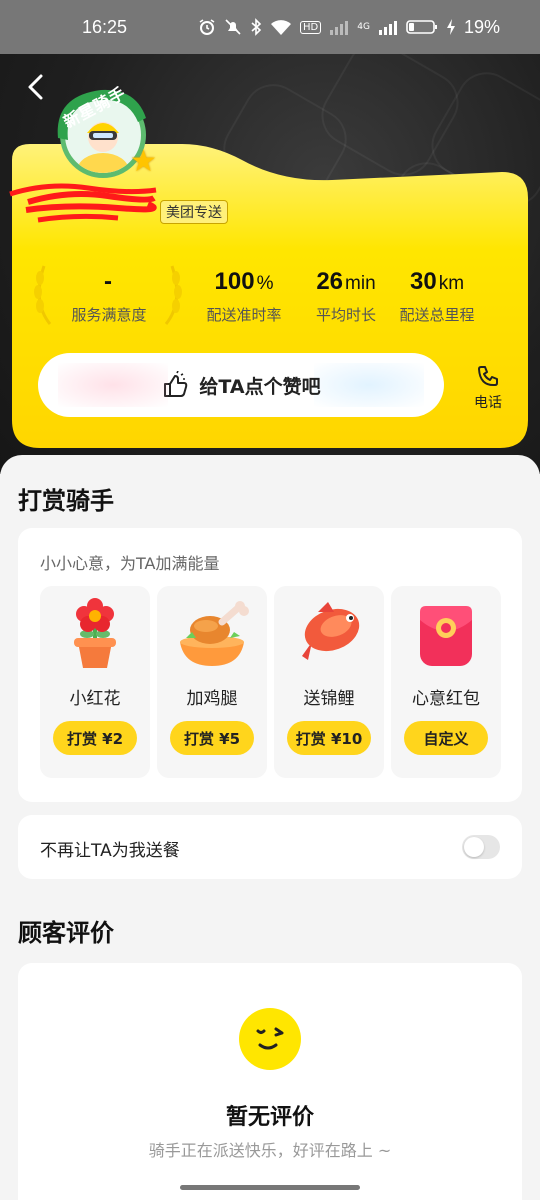 This screenshot has width=540, height=1200. Describe the element at coordinates (270, 1039) in the screenshot. I see `winking-face-icon` at that location.